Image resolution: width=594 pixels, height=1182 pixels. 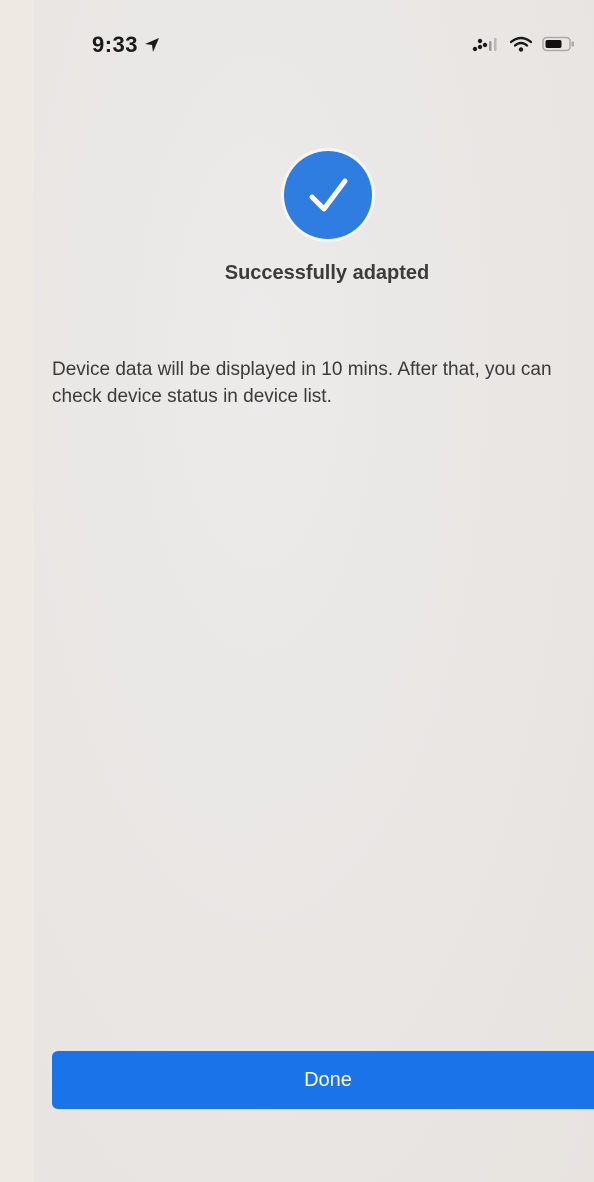 I want to click on done-button-label: Done, so click(x=328, y=1080).